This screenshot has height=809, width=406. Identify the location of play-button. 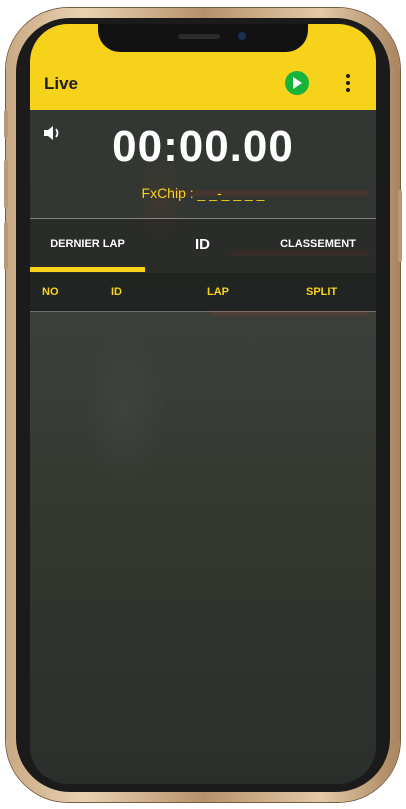
(297, 83).